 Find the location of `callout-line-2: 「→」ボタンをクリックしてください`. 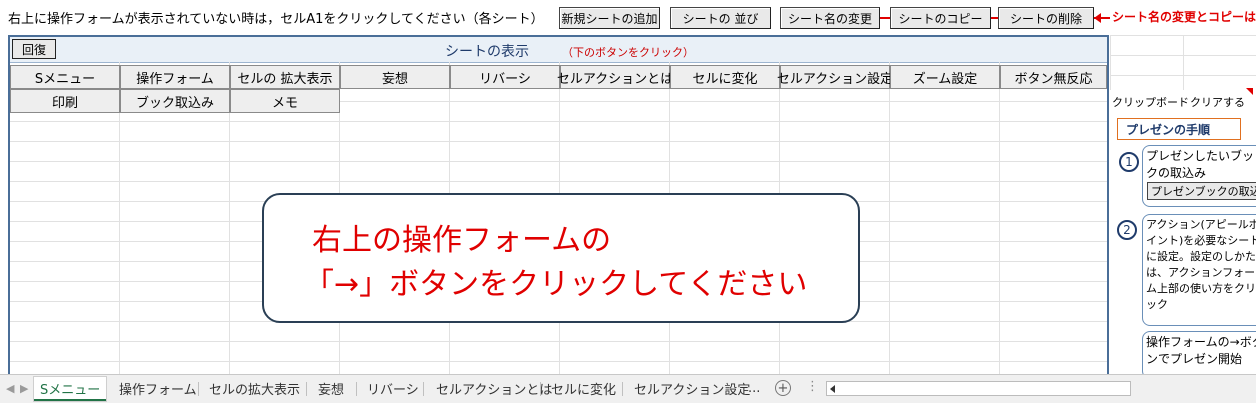

callout-line-2: 「→」ボタンをクリックしてください is located at coordinates (556, 284).